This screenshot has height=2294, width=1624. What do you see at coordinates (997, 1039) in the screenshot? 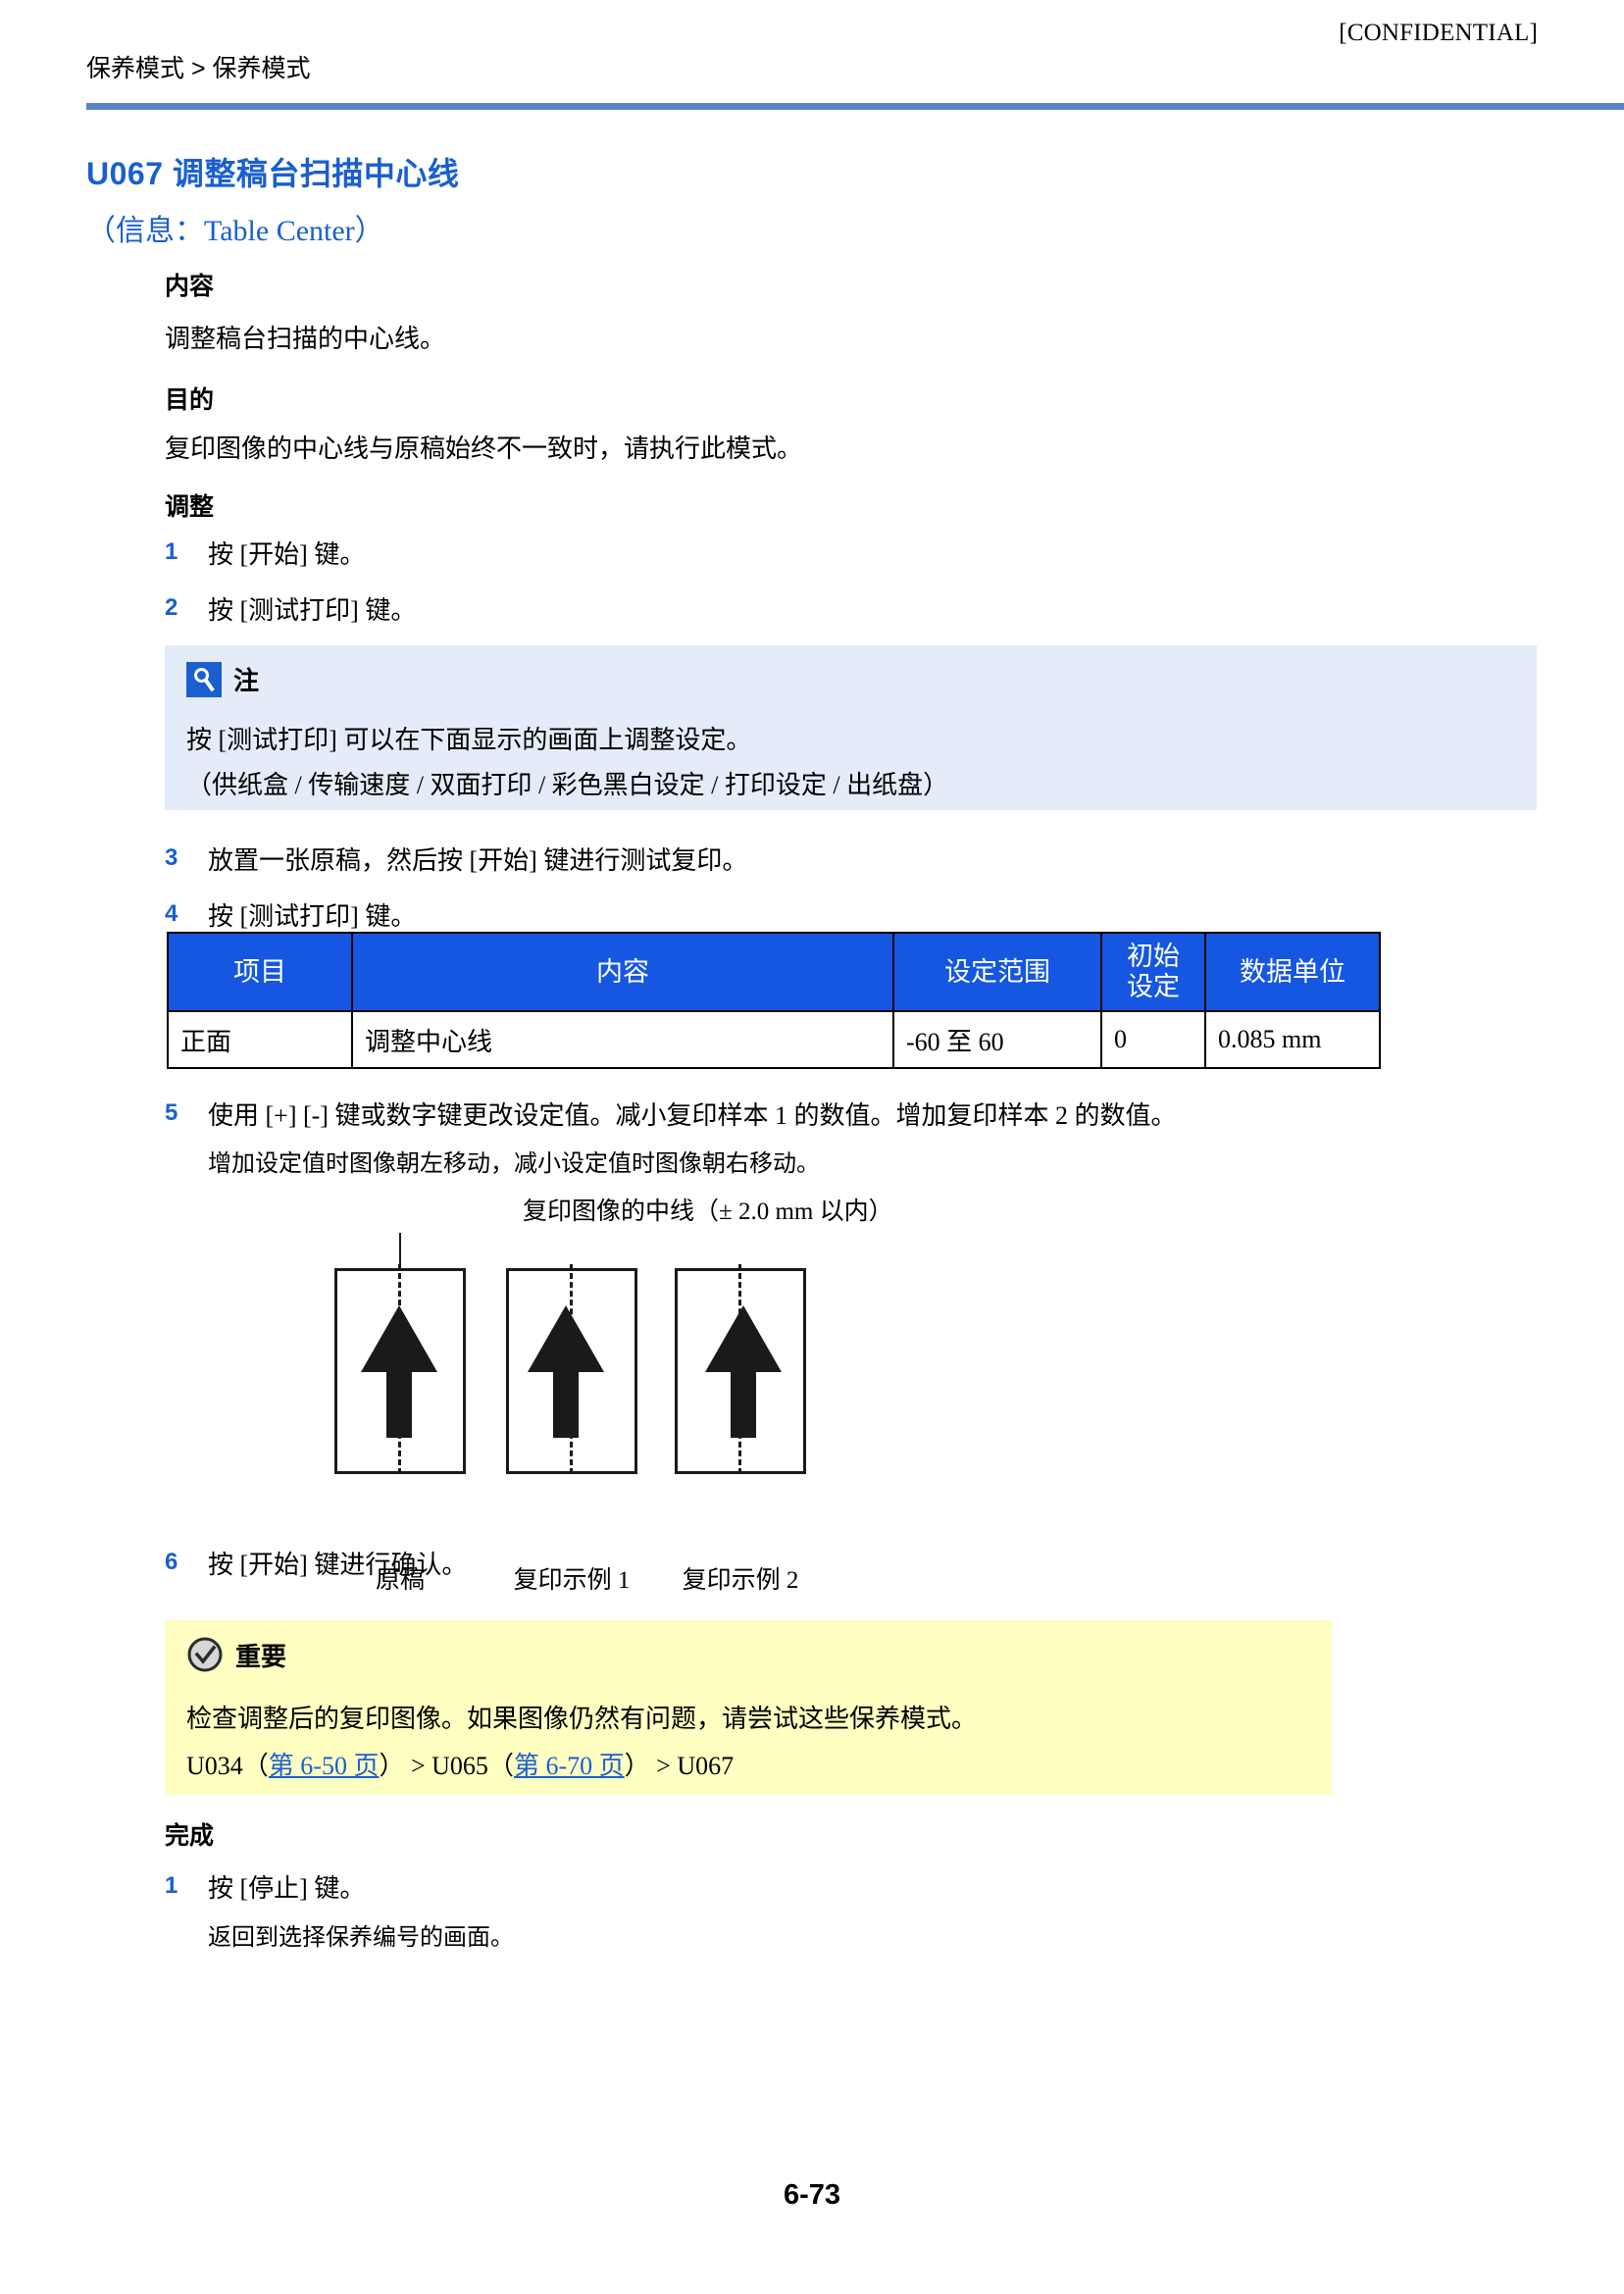
I see `cell-range: -60 至 60` at bounding box center [997, 1039].